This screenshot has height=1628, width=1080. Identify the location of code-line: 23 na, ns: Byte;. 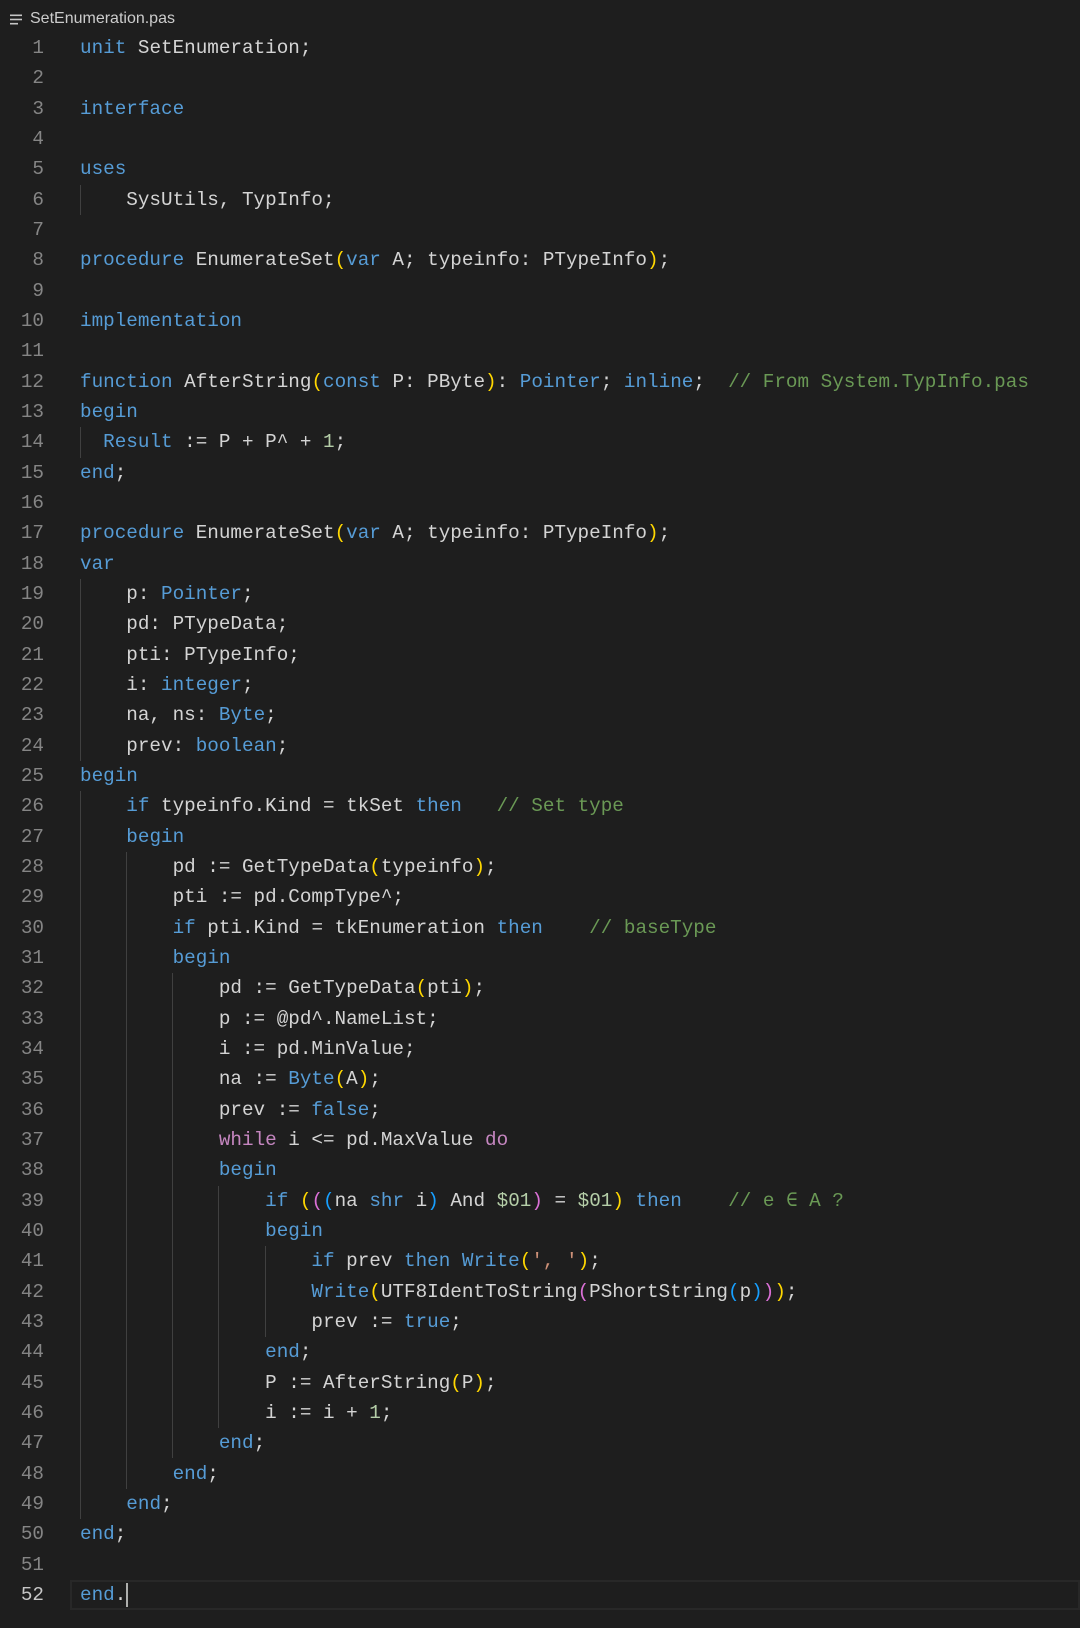
(540, 715).